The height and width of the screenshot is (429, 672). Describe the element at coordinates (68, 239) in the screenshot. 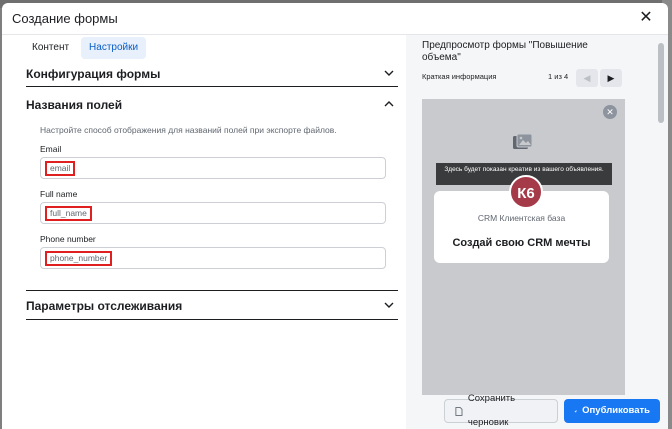

I see `field-label-phone: Phone number` at that location.